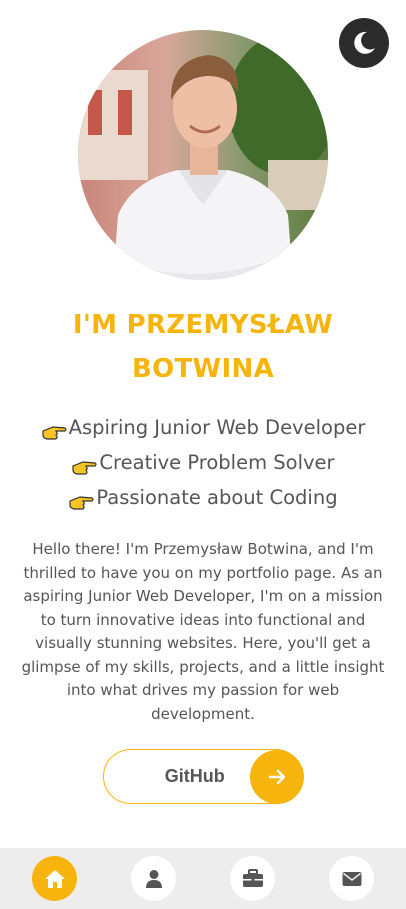  I want to click on nav-home, so click(54, 878).